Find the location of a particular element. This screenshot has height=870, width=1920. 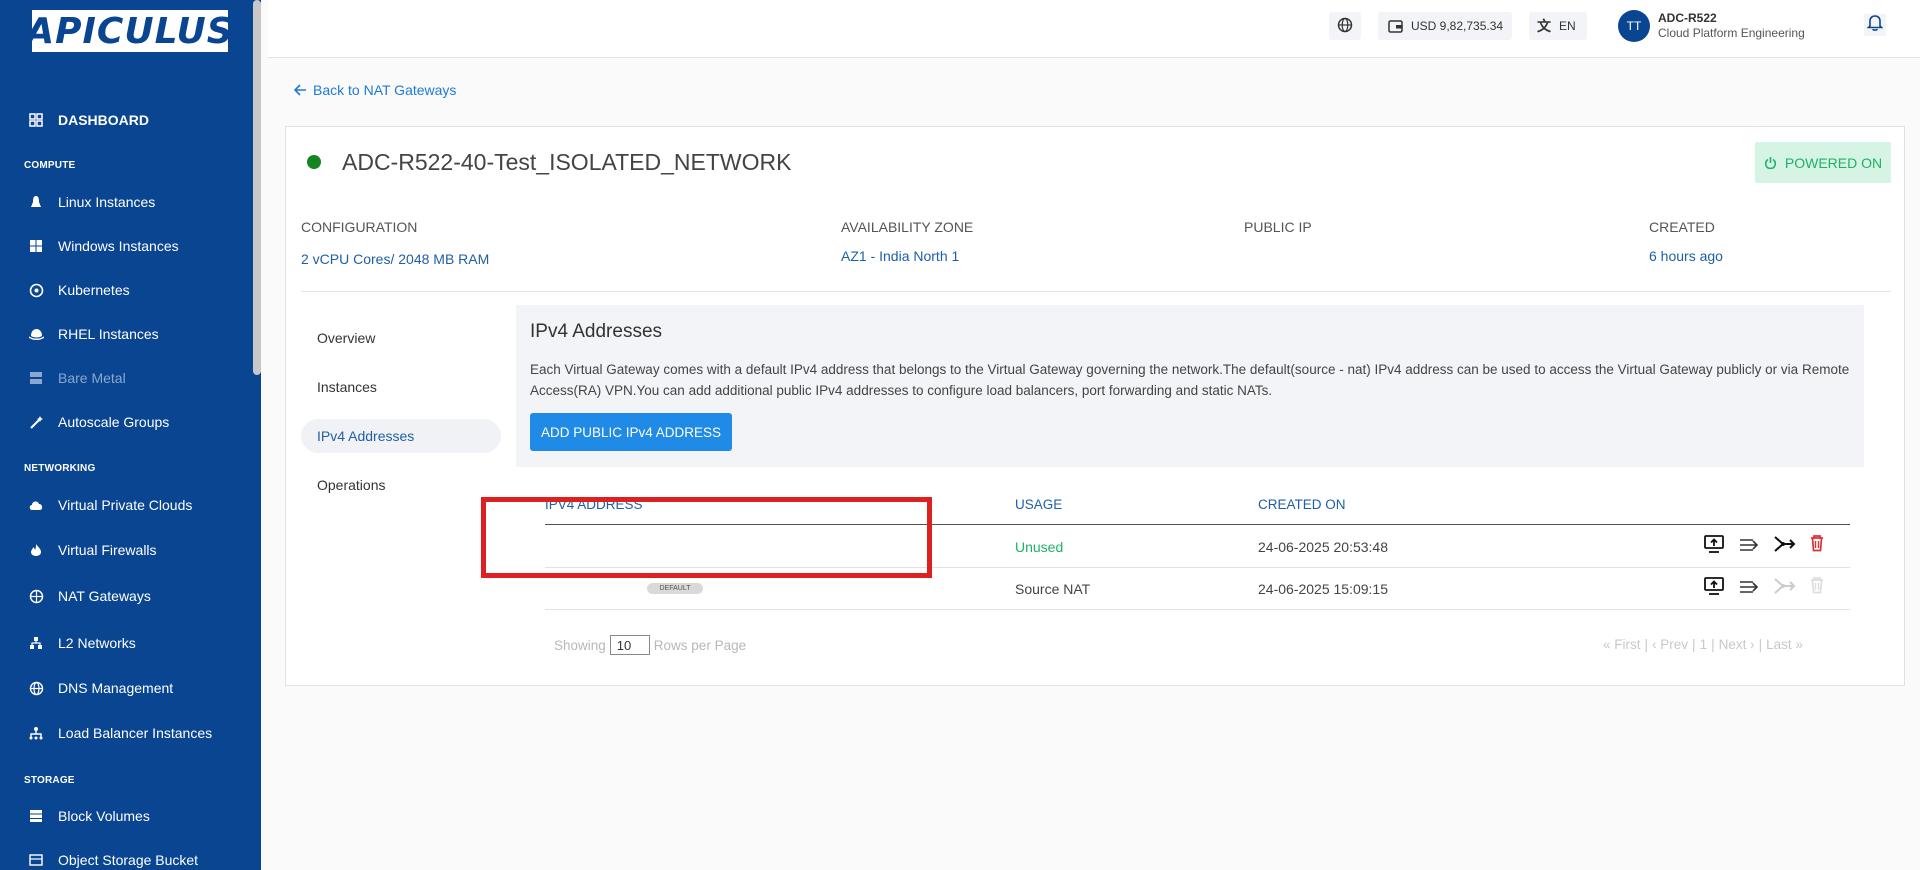

tab-label: Instances is located at coordinates (347, 387).